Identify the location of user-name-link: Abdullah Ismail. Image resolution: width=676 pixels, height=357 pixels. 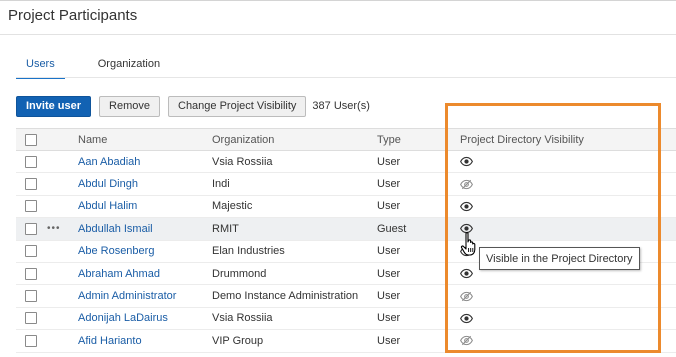
(115, 228).